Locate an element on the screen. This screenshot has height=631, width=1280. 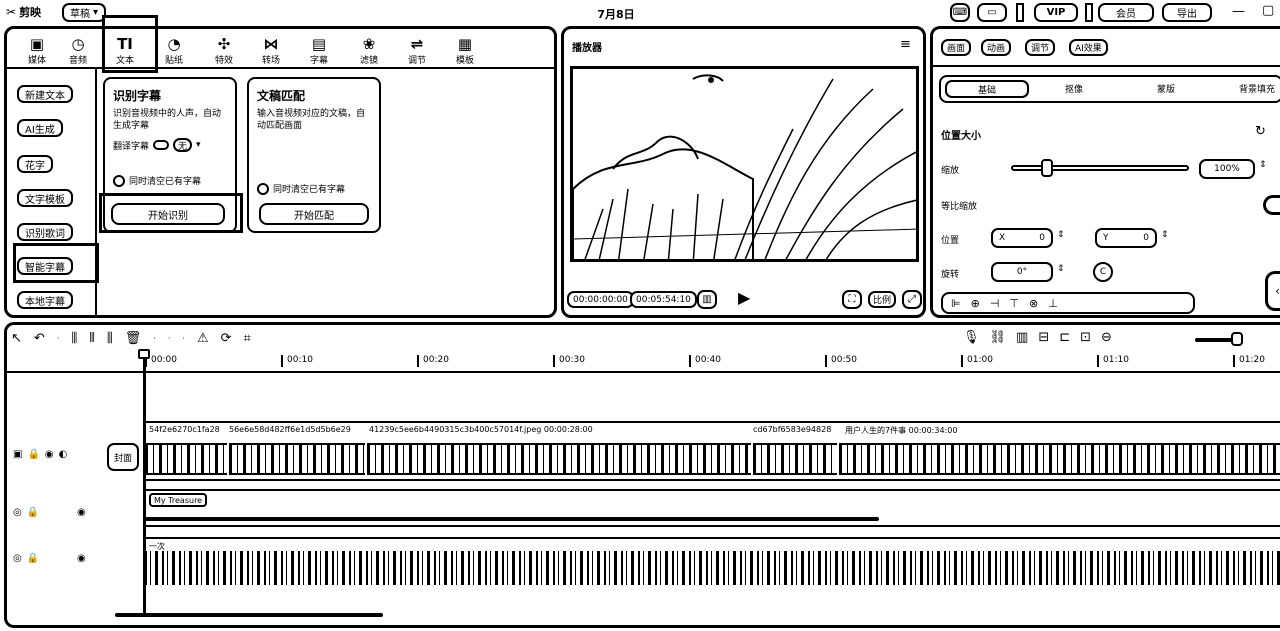
timecode-toggle-icon: ▥ is located at coordinates (707, 299).